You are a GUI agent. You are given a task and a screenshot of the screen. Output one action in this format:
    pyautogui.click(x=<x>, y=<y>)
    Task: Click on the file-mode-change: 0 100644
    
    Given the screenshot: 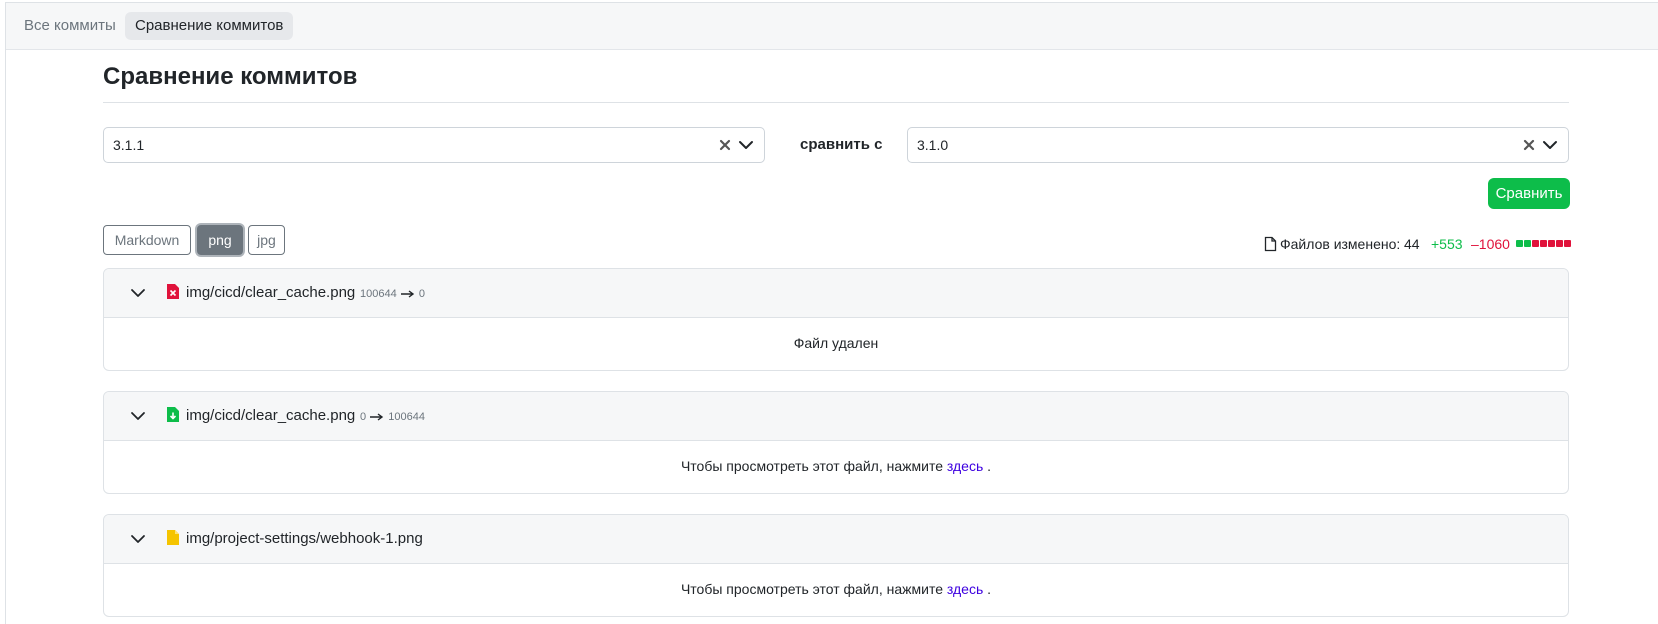 What is the action you would take?
    pyautogui.click(x=392, y=417)
    